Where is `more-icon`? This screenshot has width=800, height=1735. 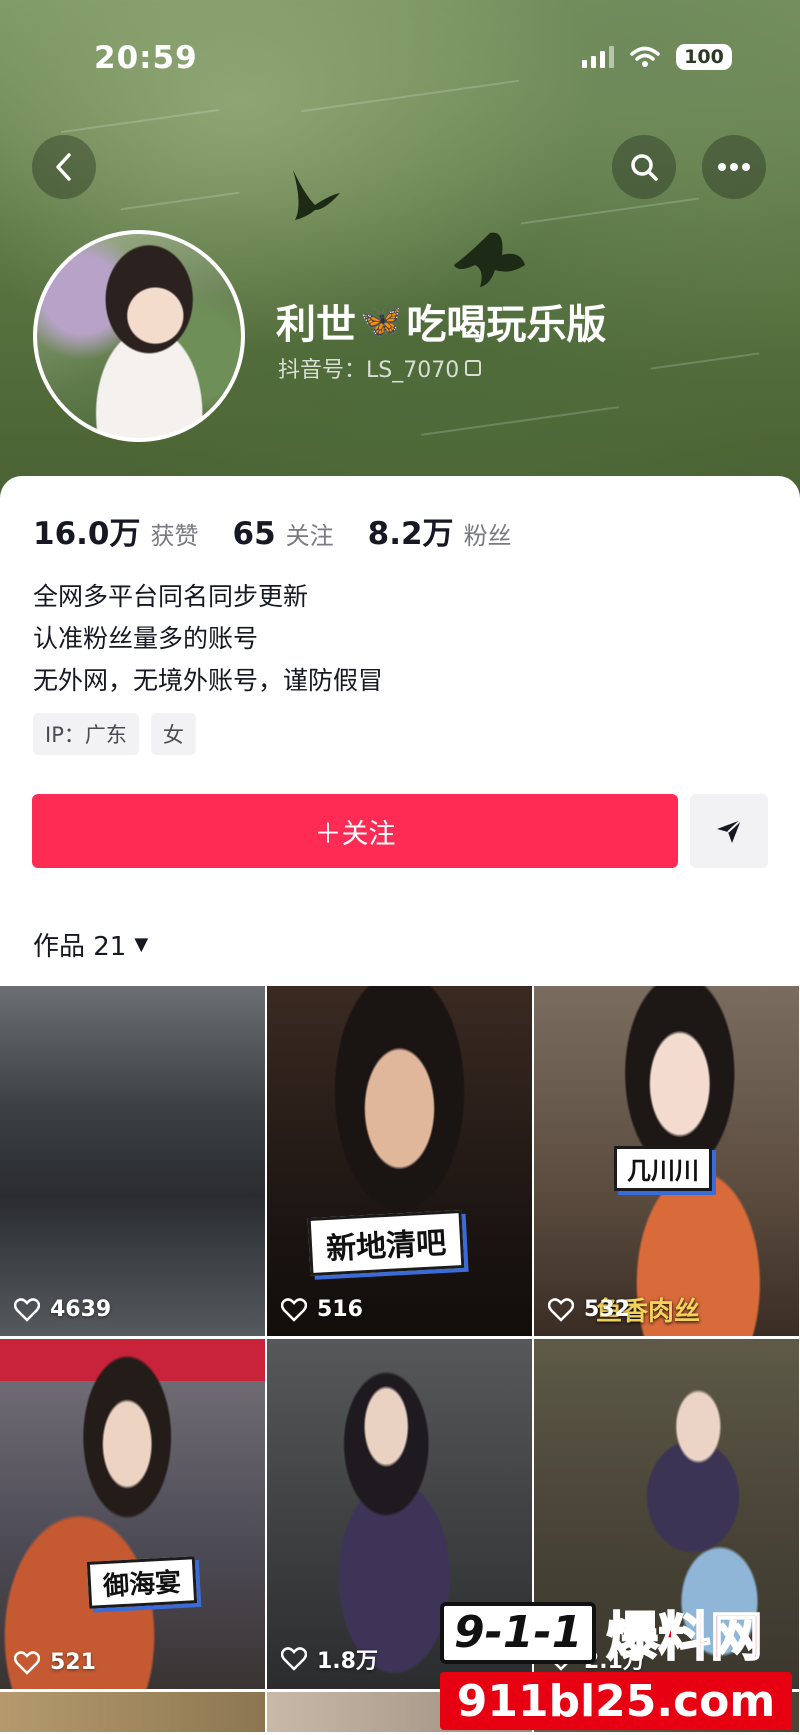 more-icon is located at coordinates (734, 167).